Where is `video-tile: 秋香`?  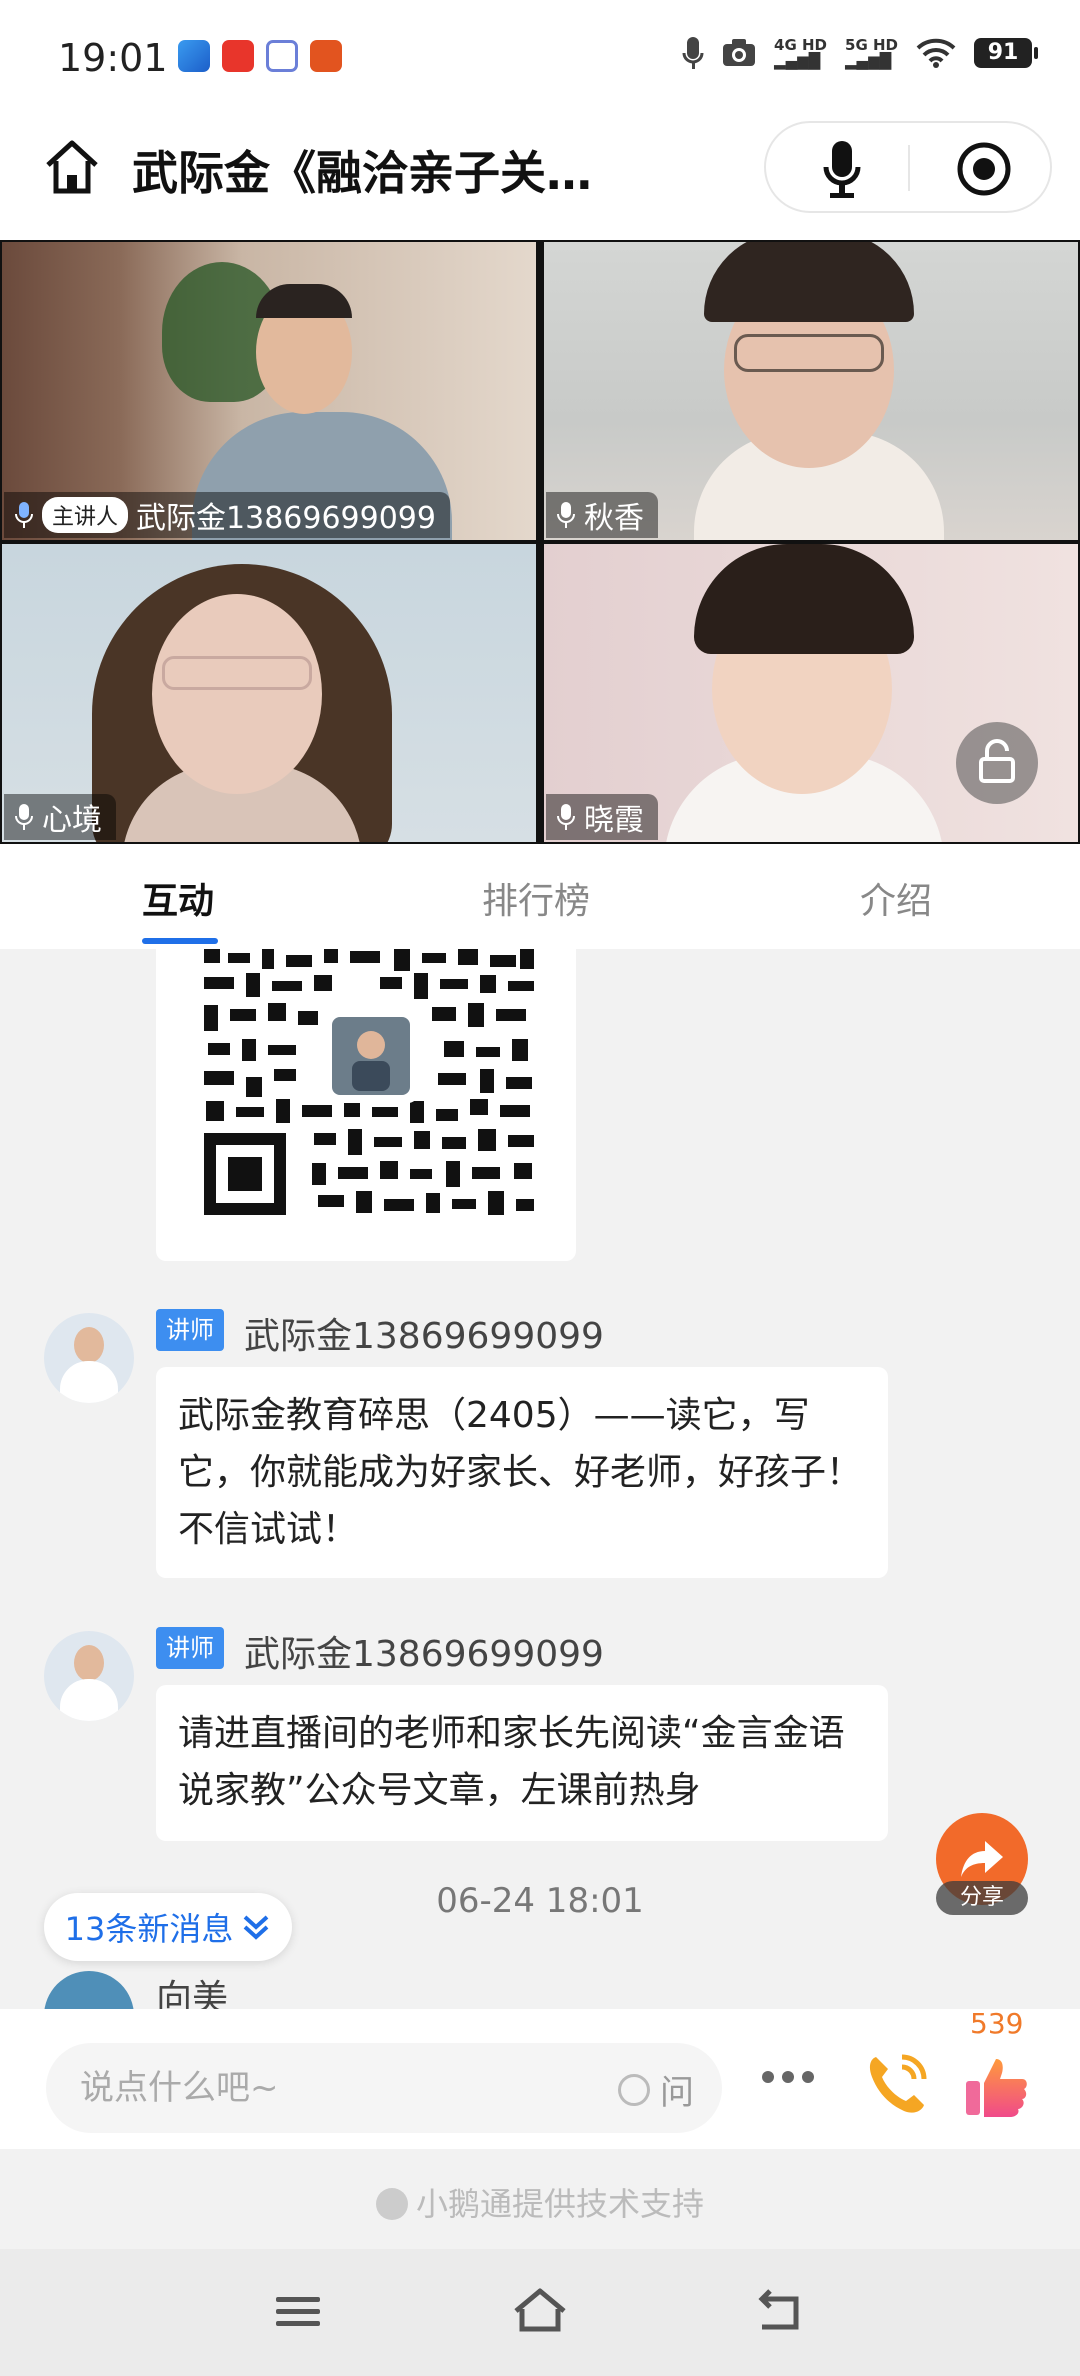 video-tile: 秋香 is located at coordinates (811, 391).